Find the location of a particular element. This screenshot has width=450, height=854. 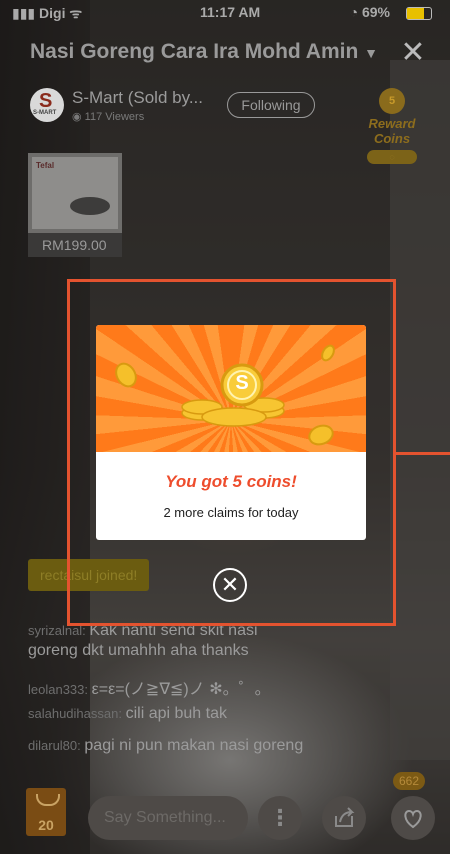

like-count: 662 is located at coordinates (409, 781).